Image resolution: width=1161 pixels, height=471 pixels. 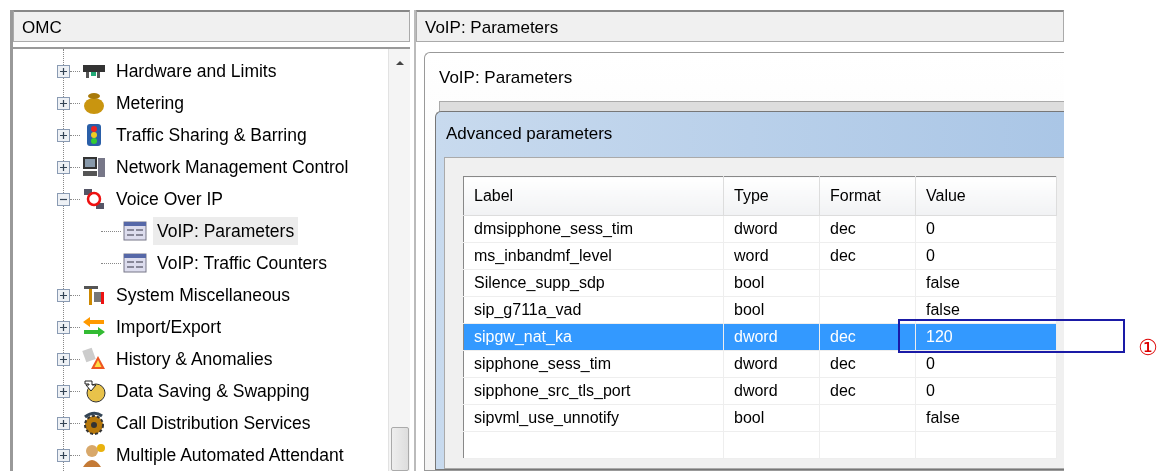 What do you see at coordinates (94, 455) in the screenshot?
I see `person-icon` at bounding box center [94, 455].